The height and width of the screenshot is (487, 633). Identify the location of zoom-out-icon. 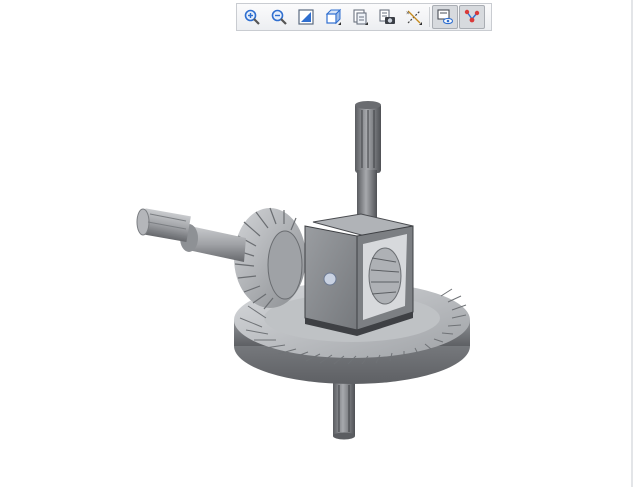
(279, 17).